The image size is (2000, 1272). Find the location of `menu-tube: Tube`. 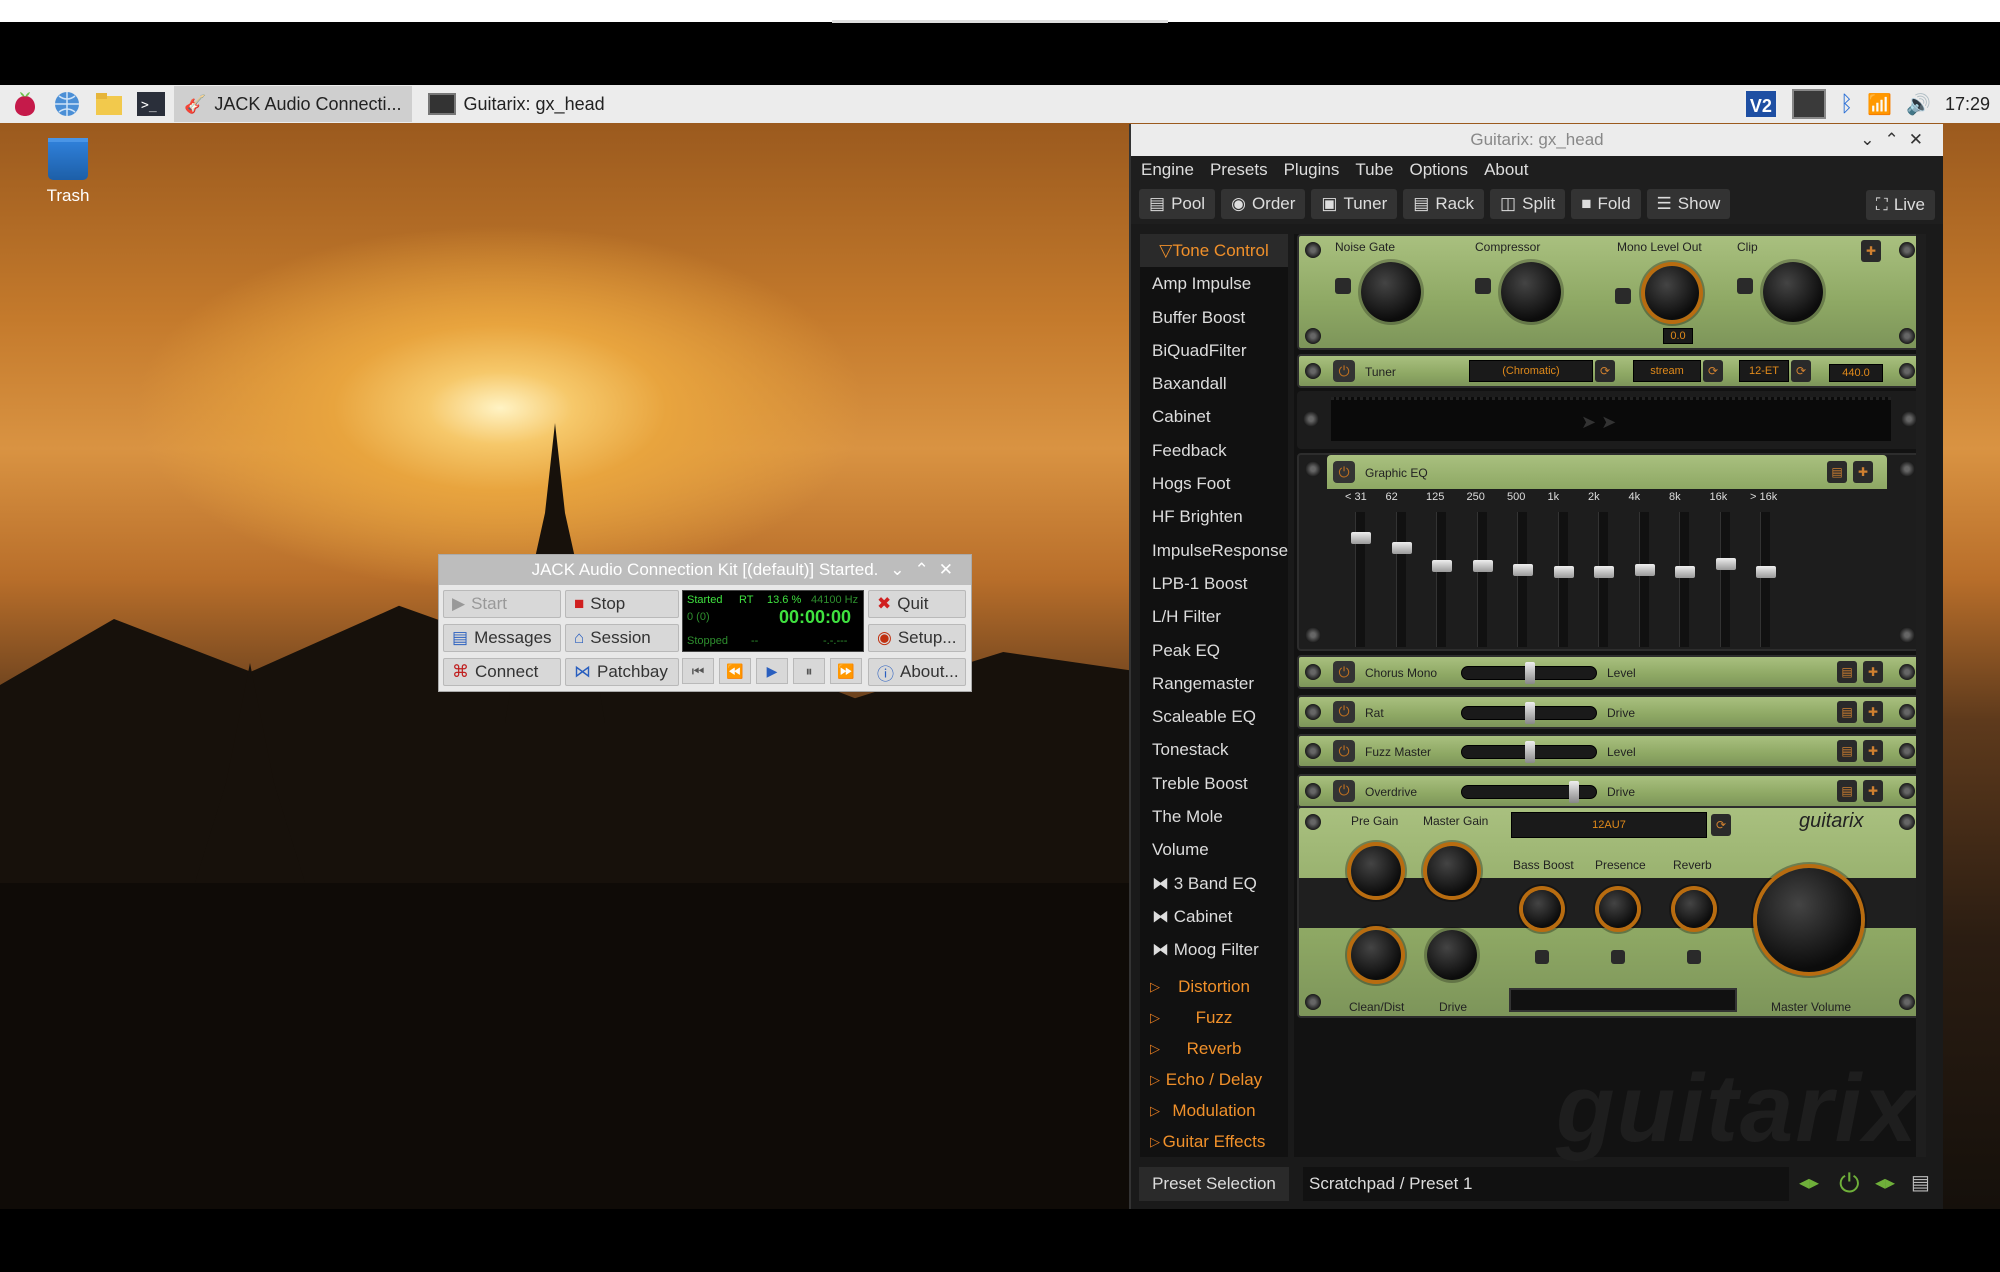

menu-tube: Tube is located at coordinates (1374, 170).